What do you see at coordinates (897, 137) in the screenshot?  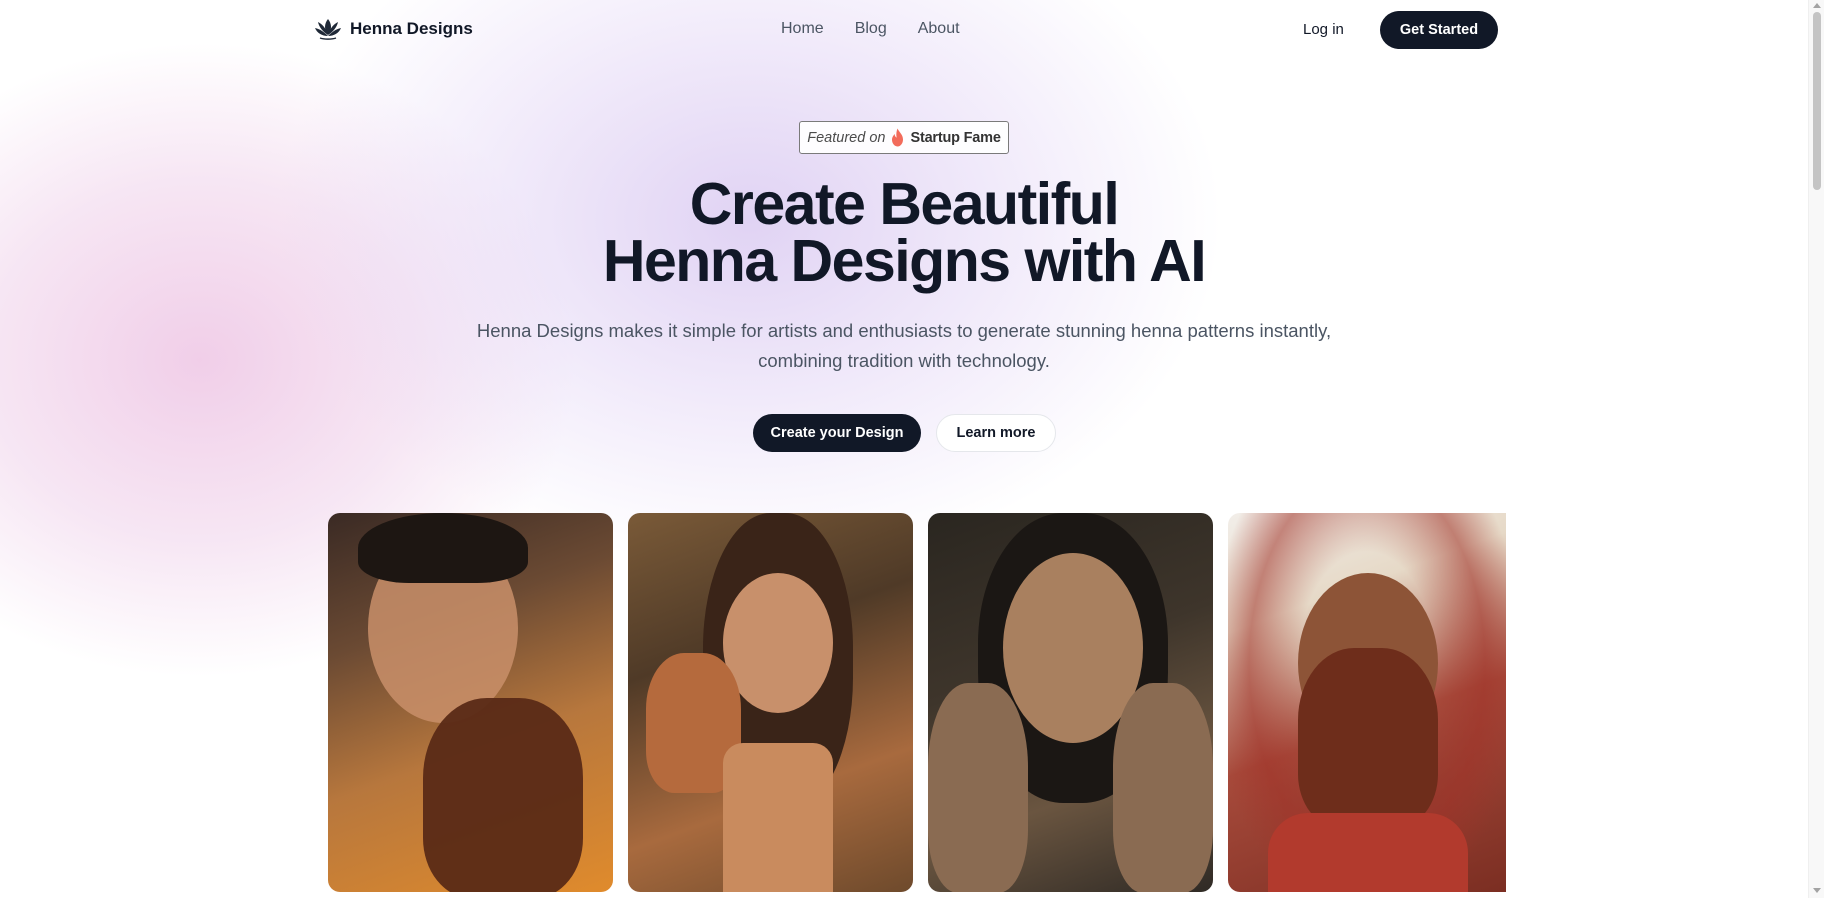 I see `flame-icon` at bounding box center [897, 137].